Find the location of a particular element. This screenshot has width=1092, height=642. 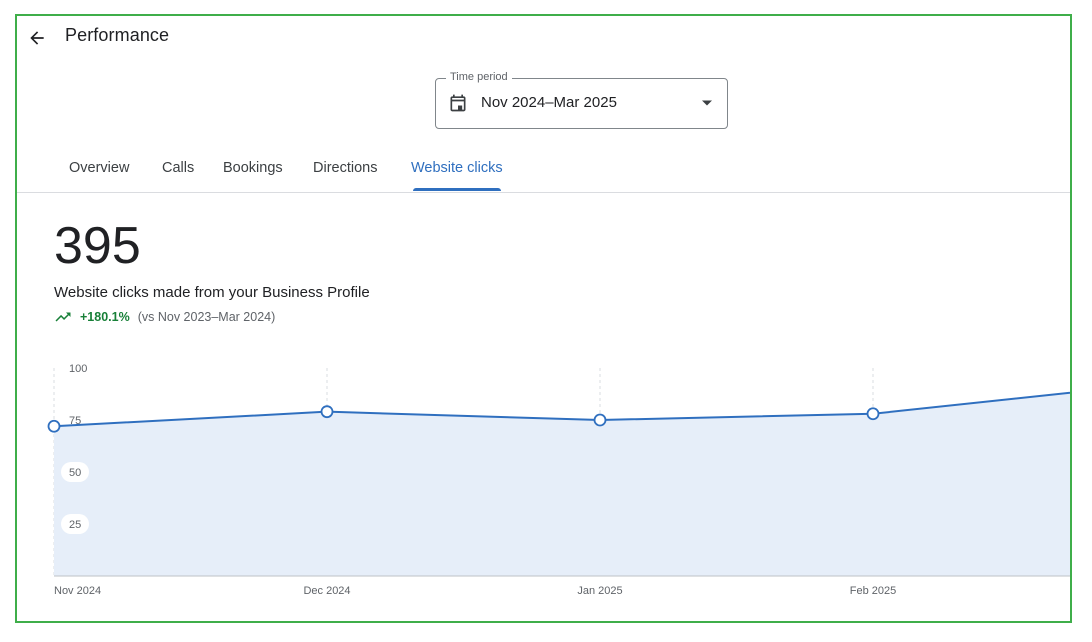

active-tab-indicator is located at coordinates (457, 189).